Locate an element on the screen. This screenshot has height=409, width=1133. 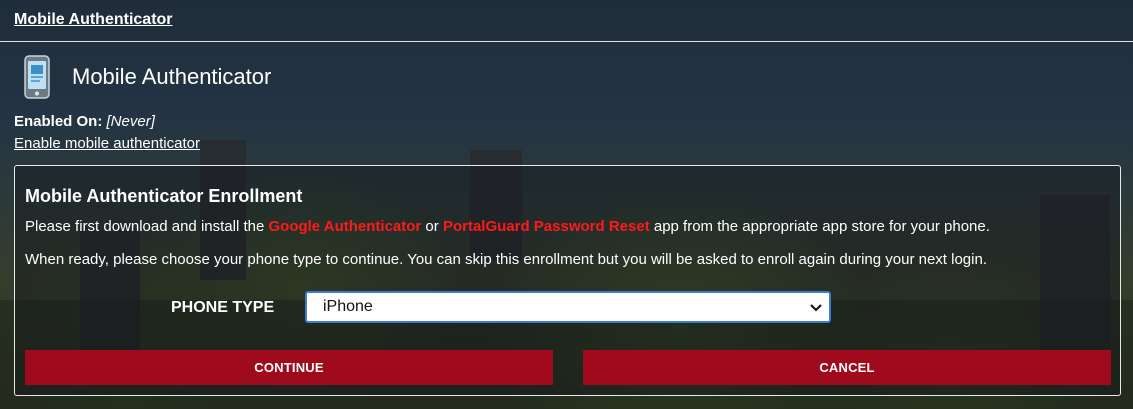
google-authenticator-name: Google Authenticator is located at coordinates (345, 226).